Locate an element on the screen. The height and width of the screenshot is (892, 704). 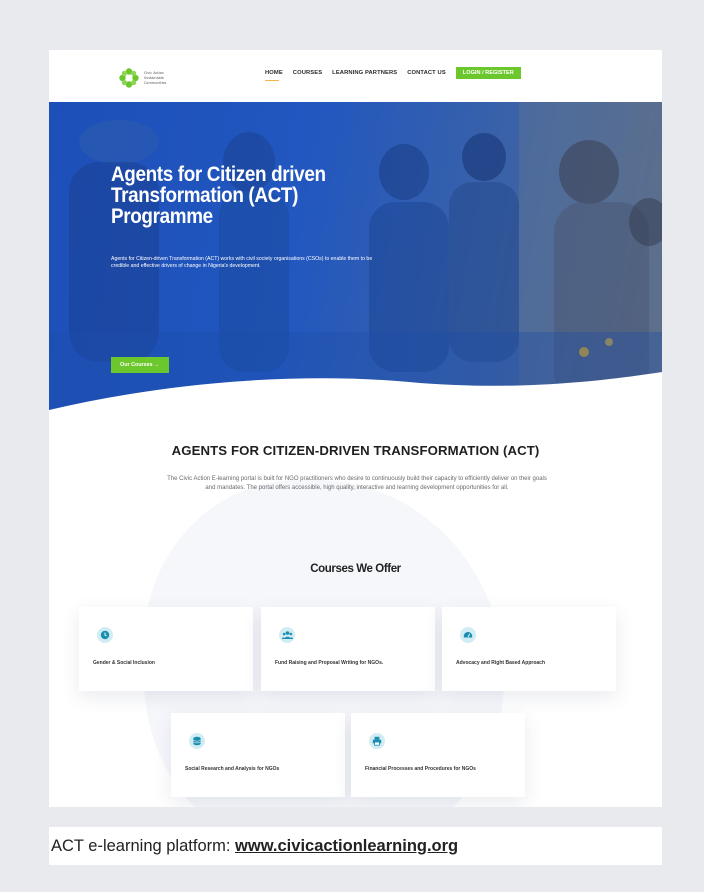
nav-item-courses: COURSES is located at coordinates (307, 73).